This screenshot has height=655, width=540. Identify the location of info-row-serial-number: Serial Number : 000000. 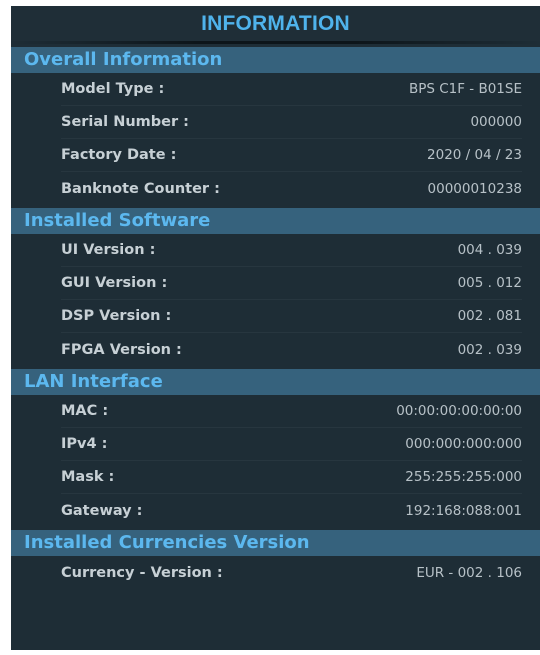
(291, 122).